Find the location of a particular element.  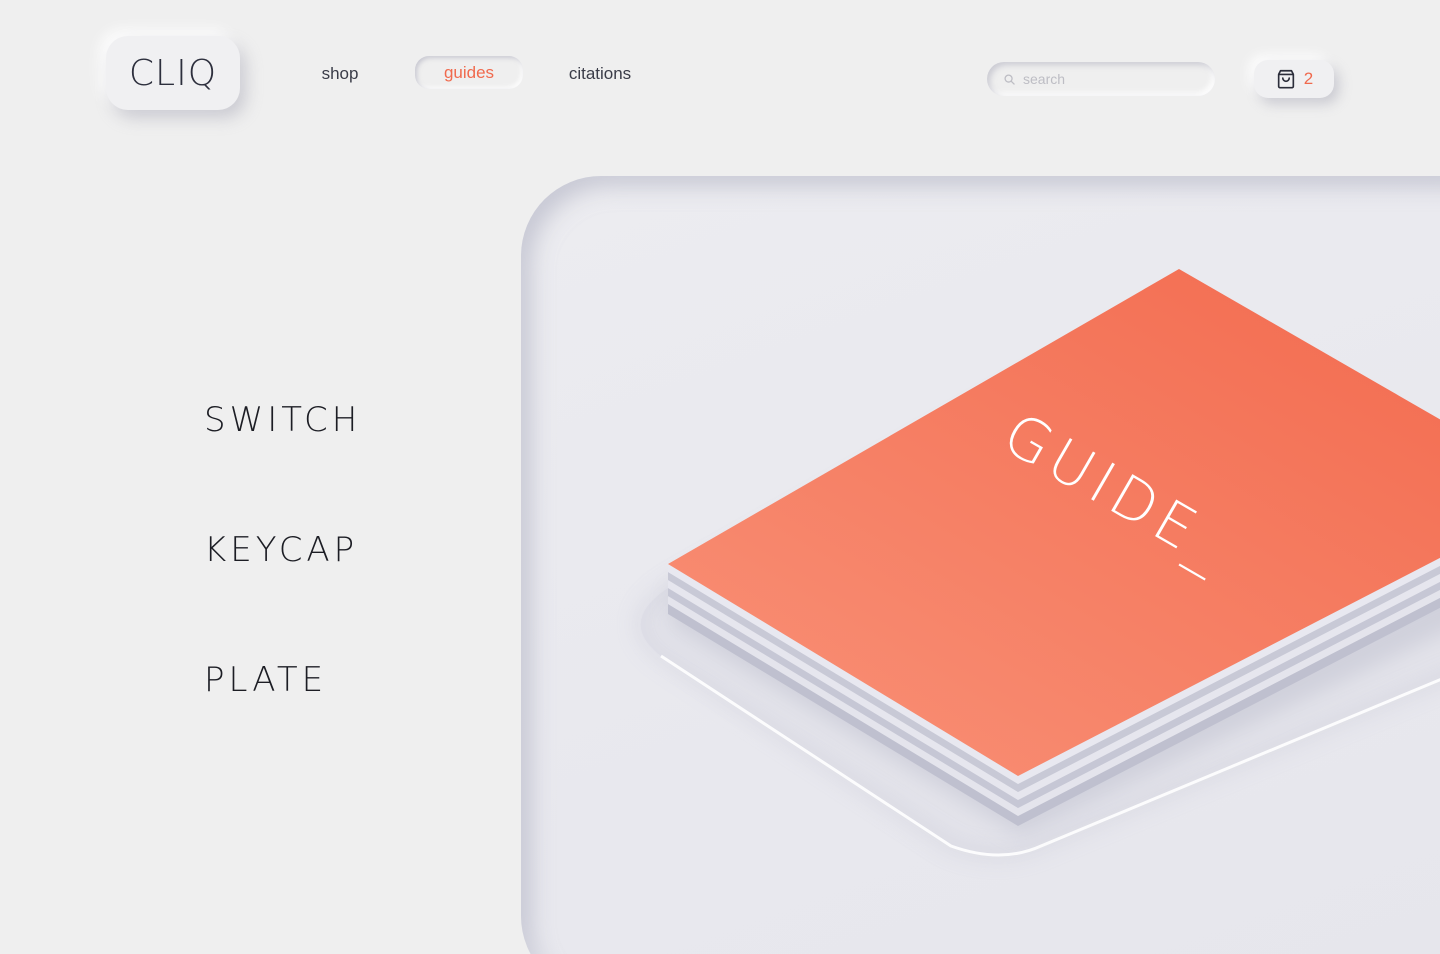

category-switch: SWITCH is located at coordinates (282, 420).